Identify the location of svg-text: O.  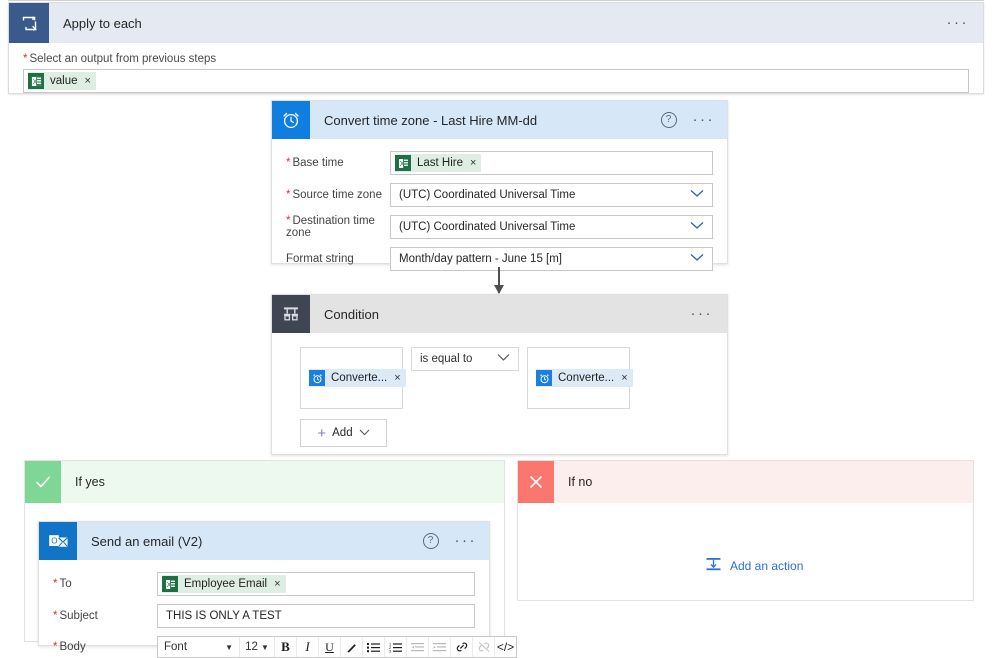
(54, 540).